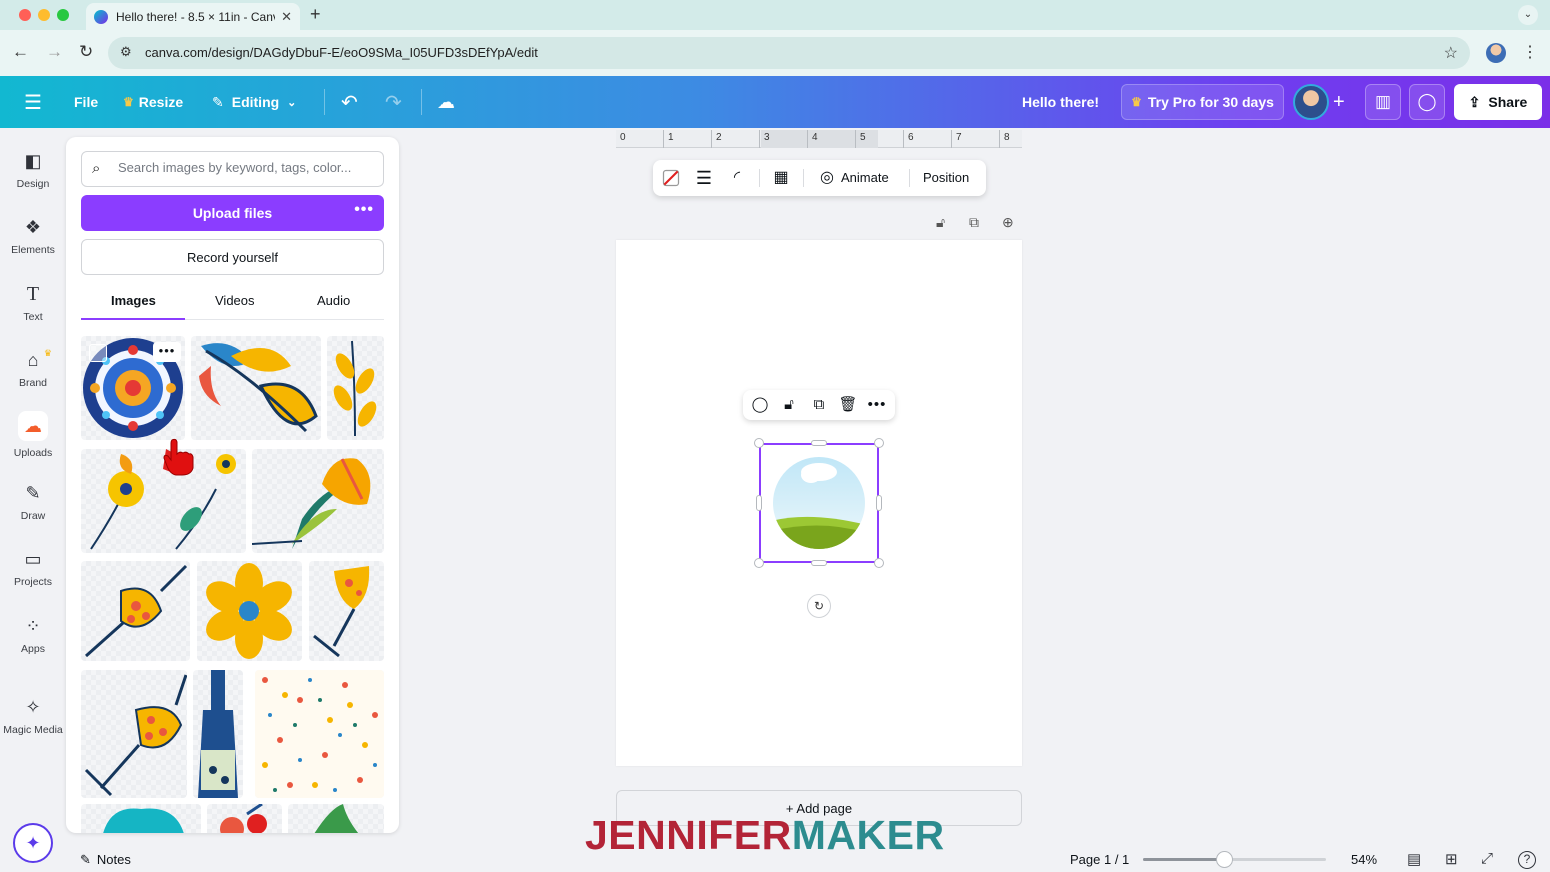  What do you see at coordinates (879, 563) in the screenshot?
I see `resize-handle-bottom-right` at bounding box center [879, 563].